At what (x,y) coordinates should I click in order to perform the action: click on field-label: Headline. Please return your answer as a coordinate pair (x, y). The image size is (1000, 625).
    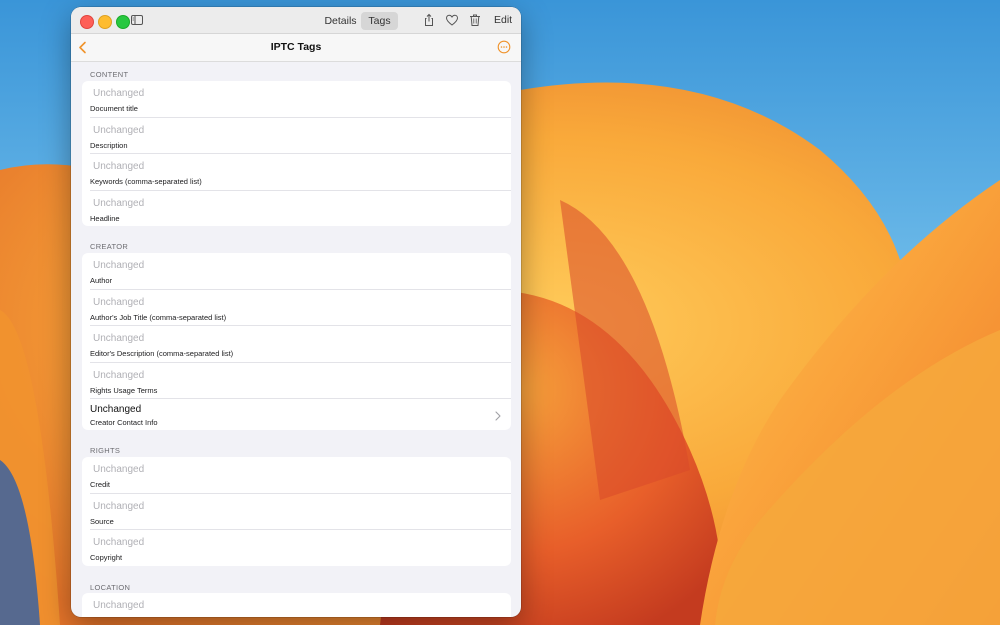
    Looking at the image, I should click on (105, 218).